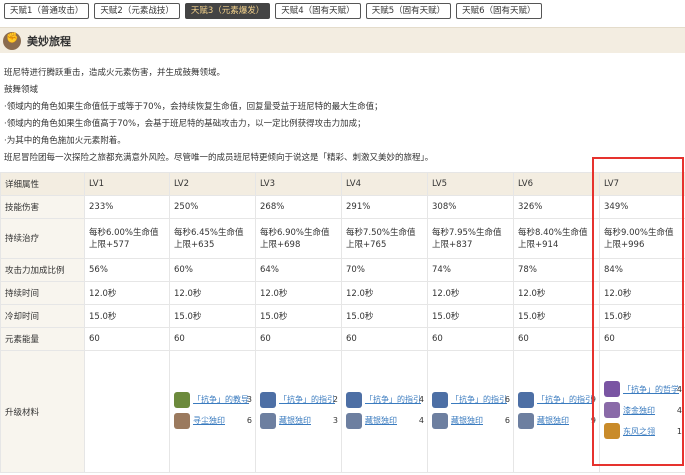 This screenshot has height=475, width=685. Describe the element at coordinates (295, 232) in the screenshot. I see `cell-line: 每秒6.90%生命值` at that location.